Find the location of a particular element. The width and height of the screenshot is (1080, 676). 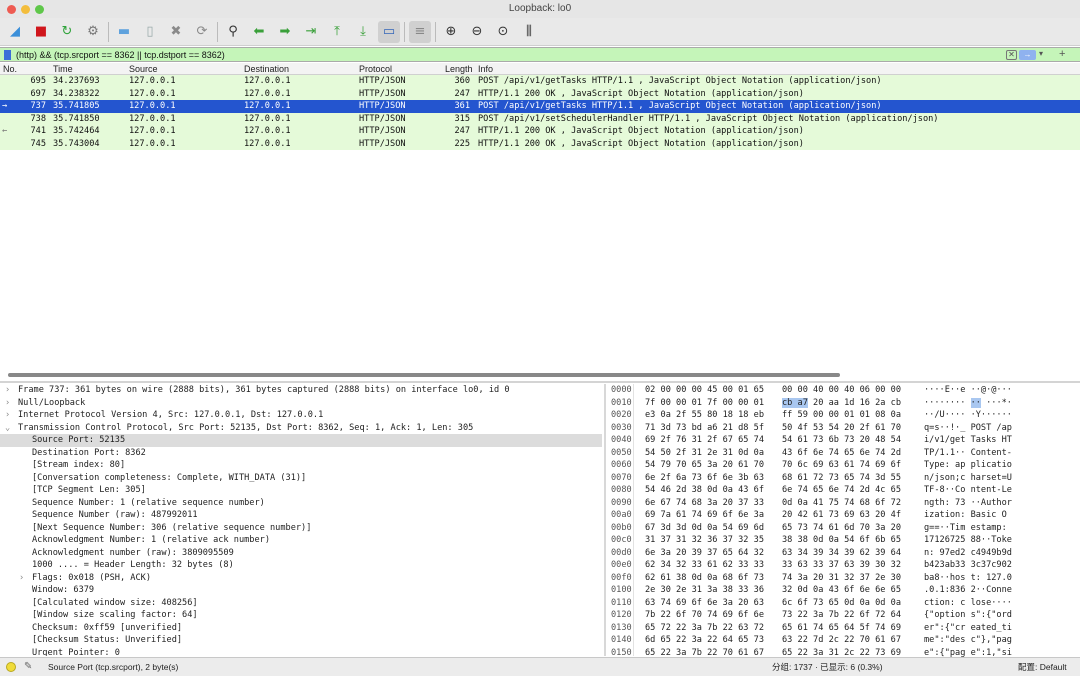

col-no: No. is located at coordinates (10, 69).